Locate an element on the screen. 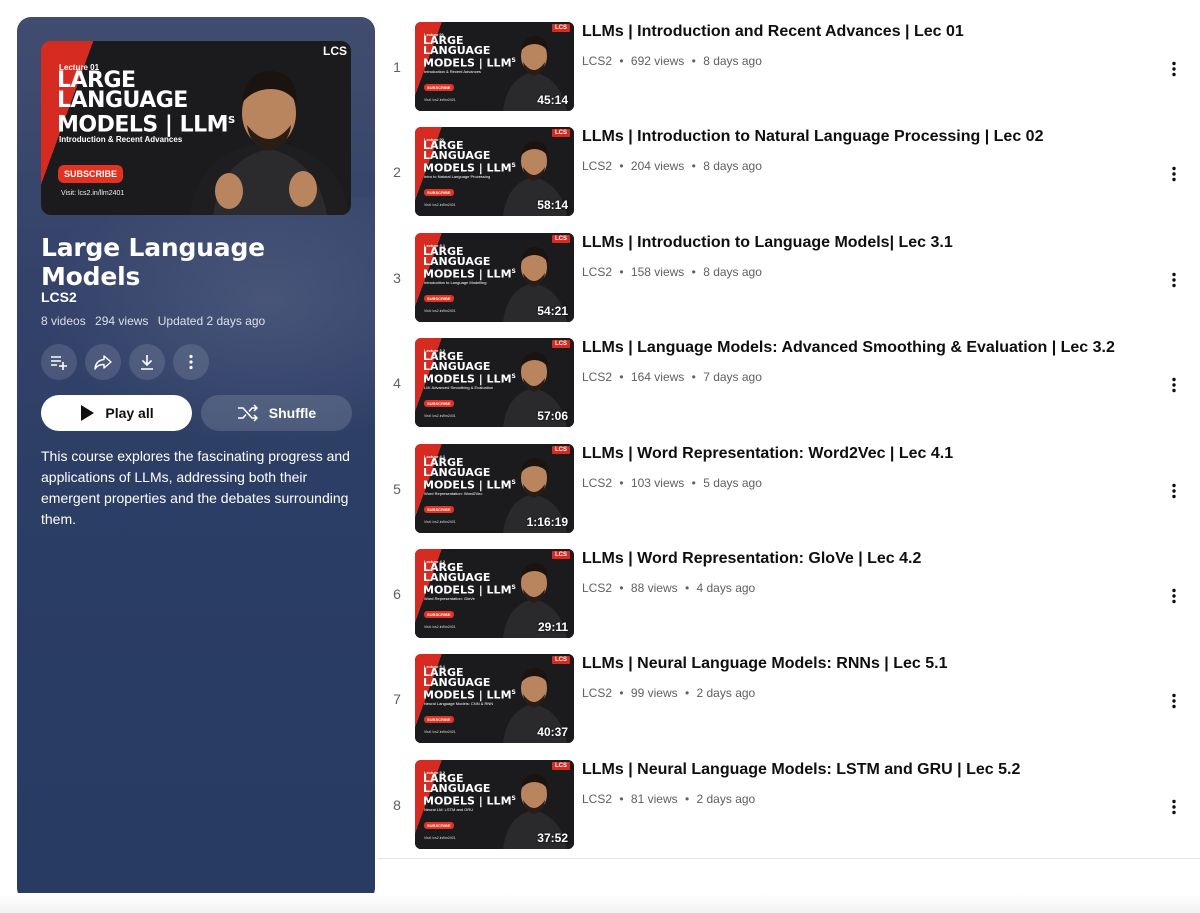 The width and height of the screenshot is (1200, 913). playlist-more-button is located at coordinates (191, 362).